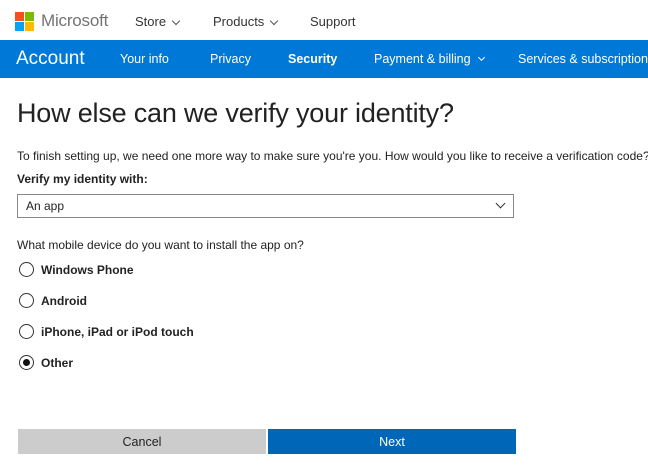 This screenshot has width=648, height=465. I want to click on nav-products: Products, so click(246, 21).